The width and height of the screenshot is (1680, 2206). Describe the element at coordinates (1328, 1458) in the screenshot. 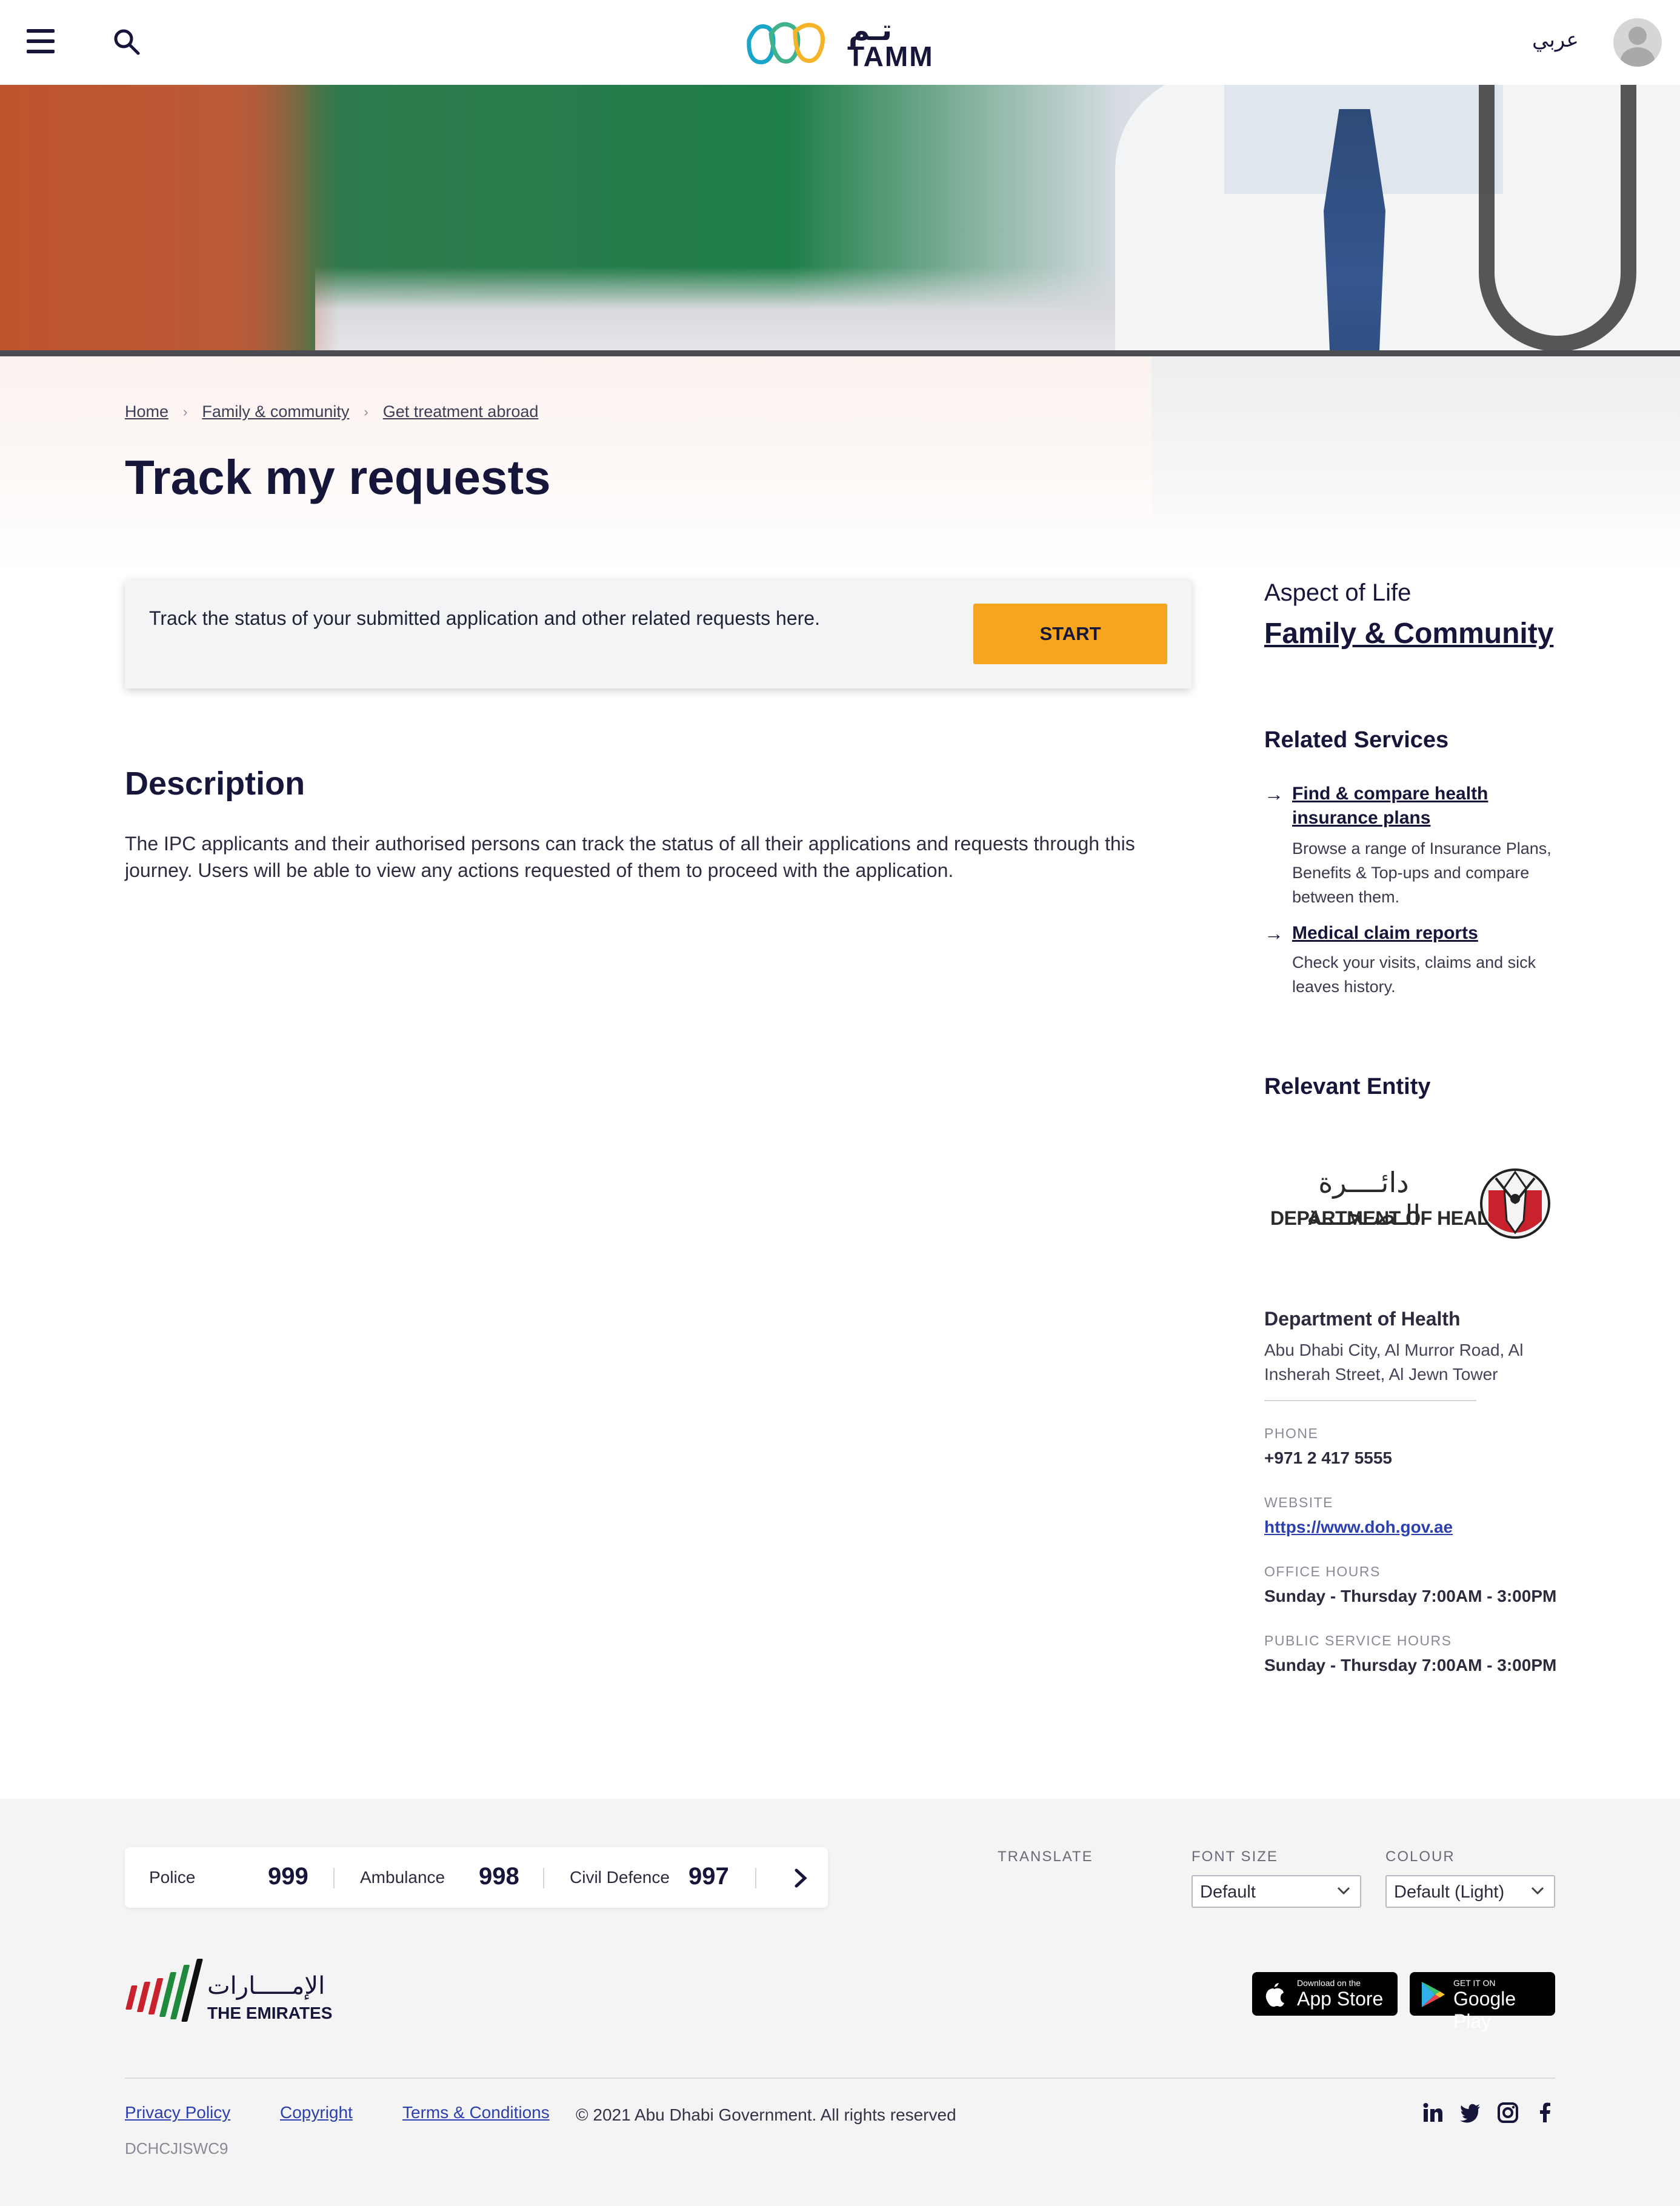

I see `phone-value: +971 2 417 5555` at that location.